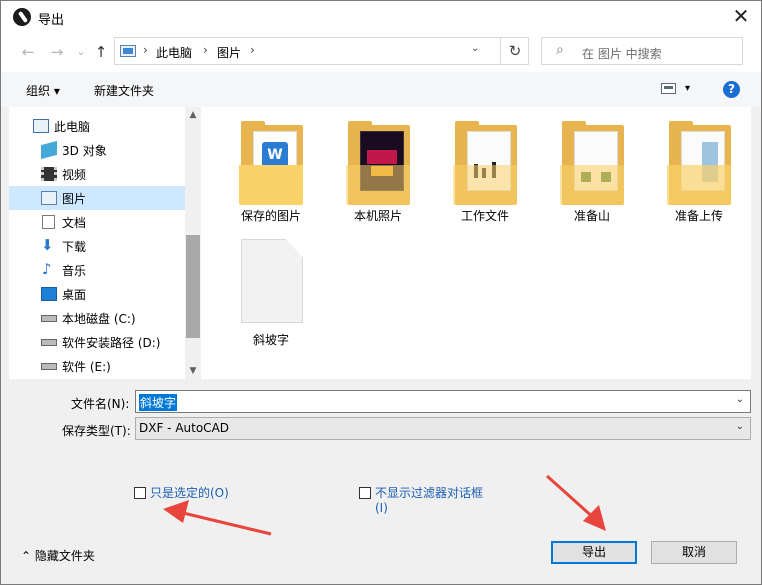  Describe the element at coordinates (270, 216) in the screenshot. I see `file-name: 保存的图片` at that location.